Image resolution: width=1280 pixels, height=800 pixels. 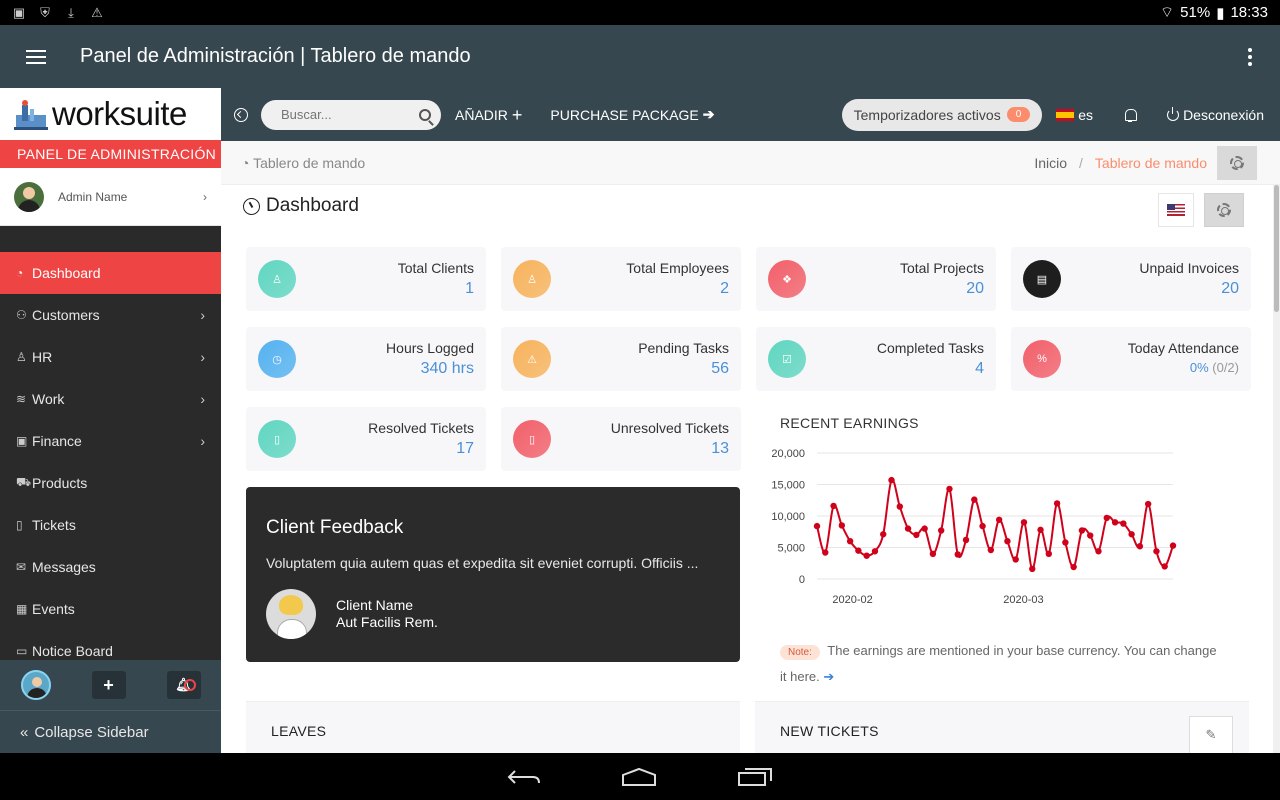 I want to click on breadcrumb-home-link: Inicio, so click(x=1050, y=163).